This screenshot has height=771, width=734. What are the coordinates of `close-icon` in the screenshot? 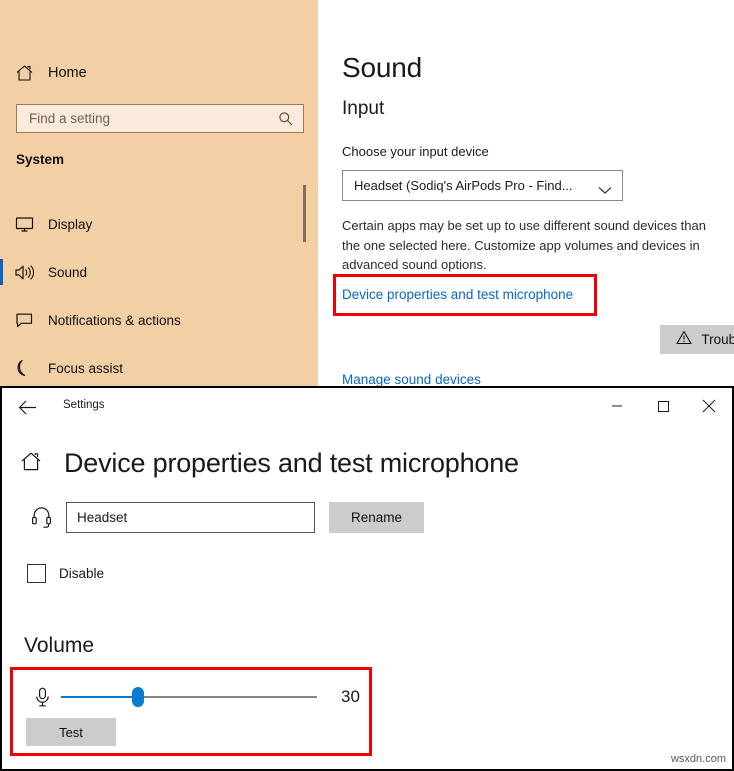 It's located at (709, 406).